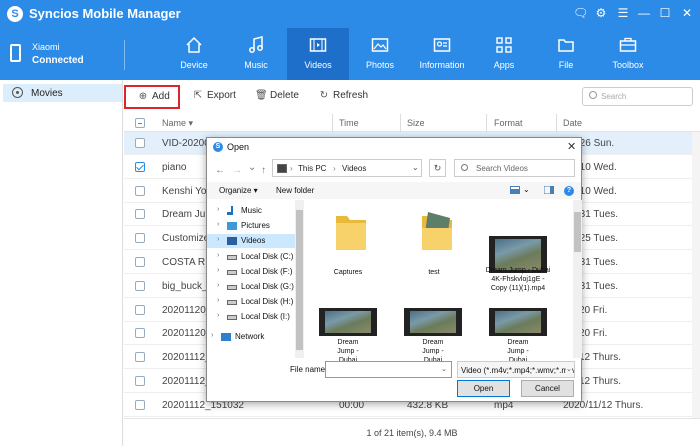 Image resolution: width=700 pixels, height=446 pixels. What do you see at coordinates (516, 369) in the screenshot?
I see `file-type-select: Video (*.m4v;*.mp4;*.wmv;*.mkv;*.avi) ⌄` at bounding box center [516, 369].